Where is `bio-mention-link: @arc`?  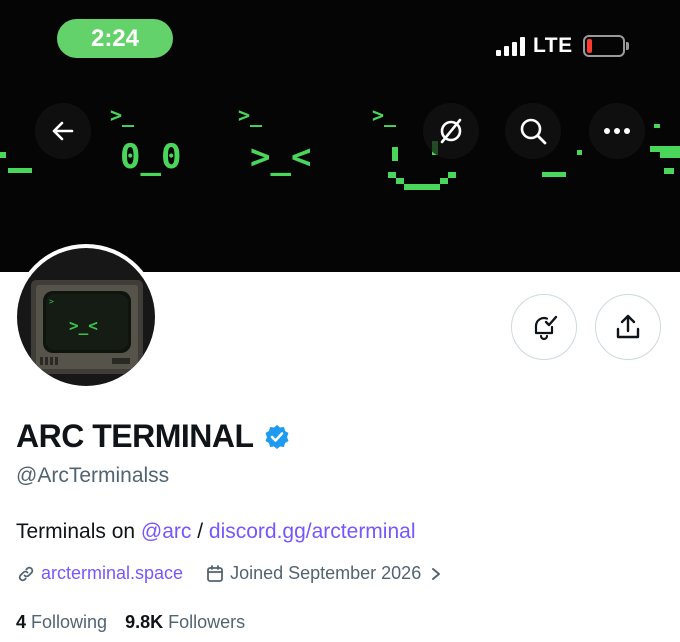 bio-mention-link: @arc is located at coordinates (166, 531).